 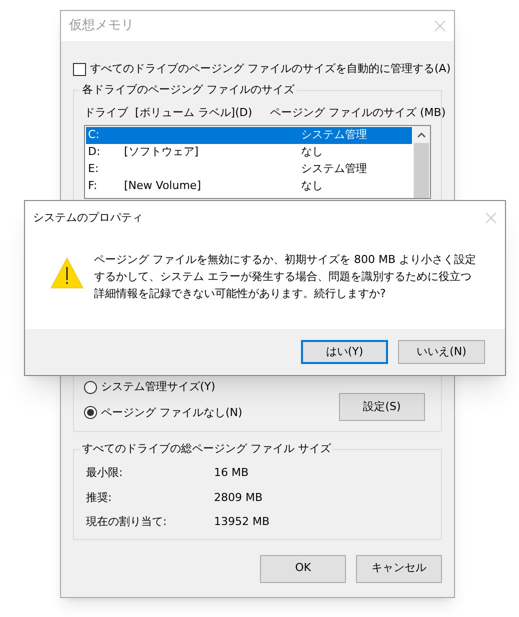 I want to click on group-title: 各ドライブのページング ファイルのサイズ, so click(x=188, y=90).